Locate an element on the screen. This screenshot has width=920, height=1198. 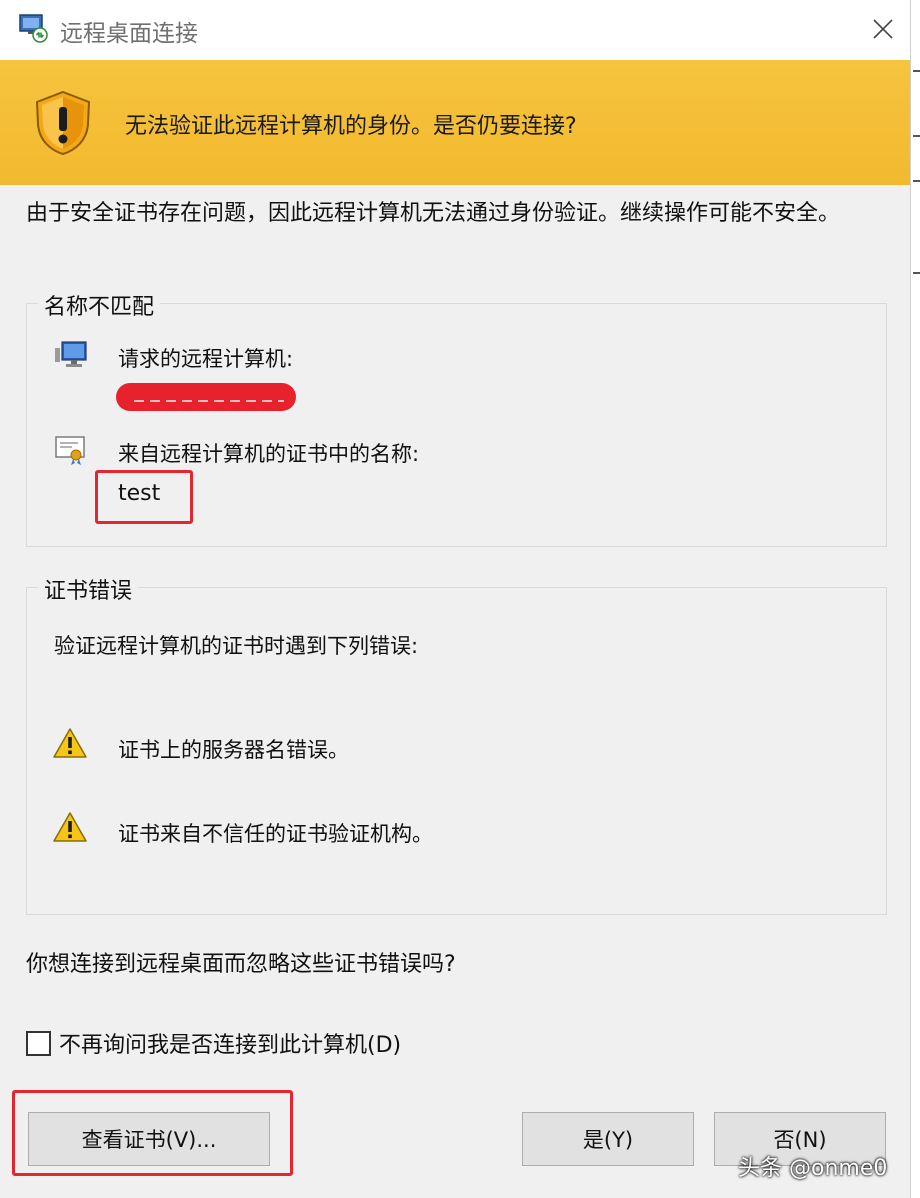
warning-banner: 无法验证此远程计算机的身份。是否仍要连接? is located at coordinates (455, 122).